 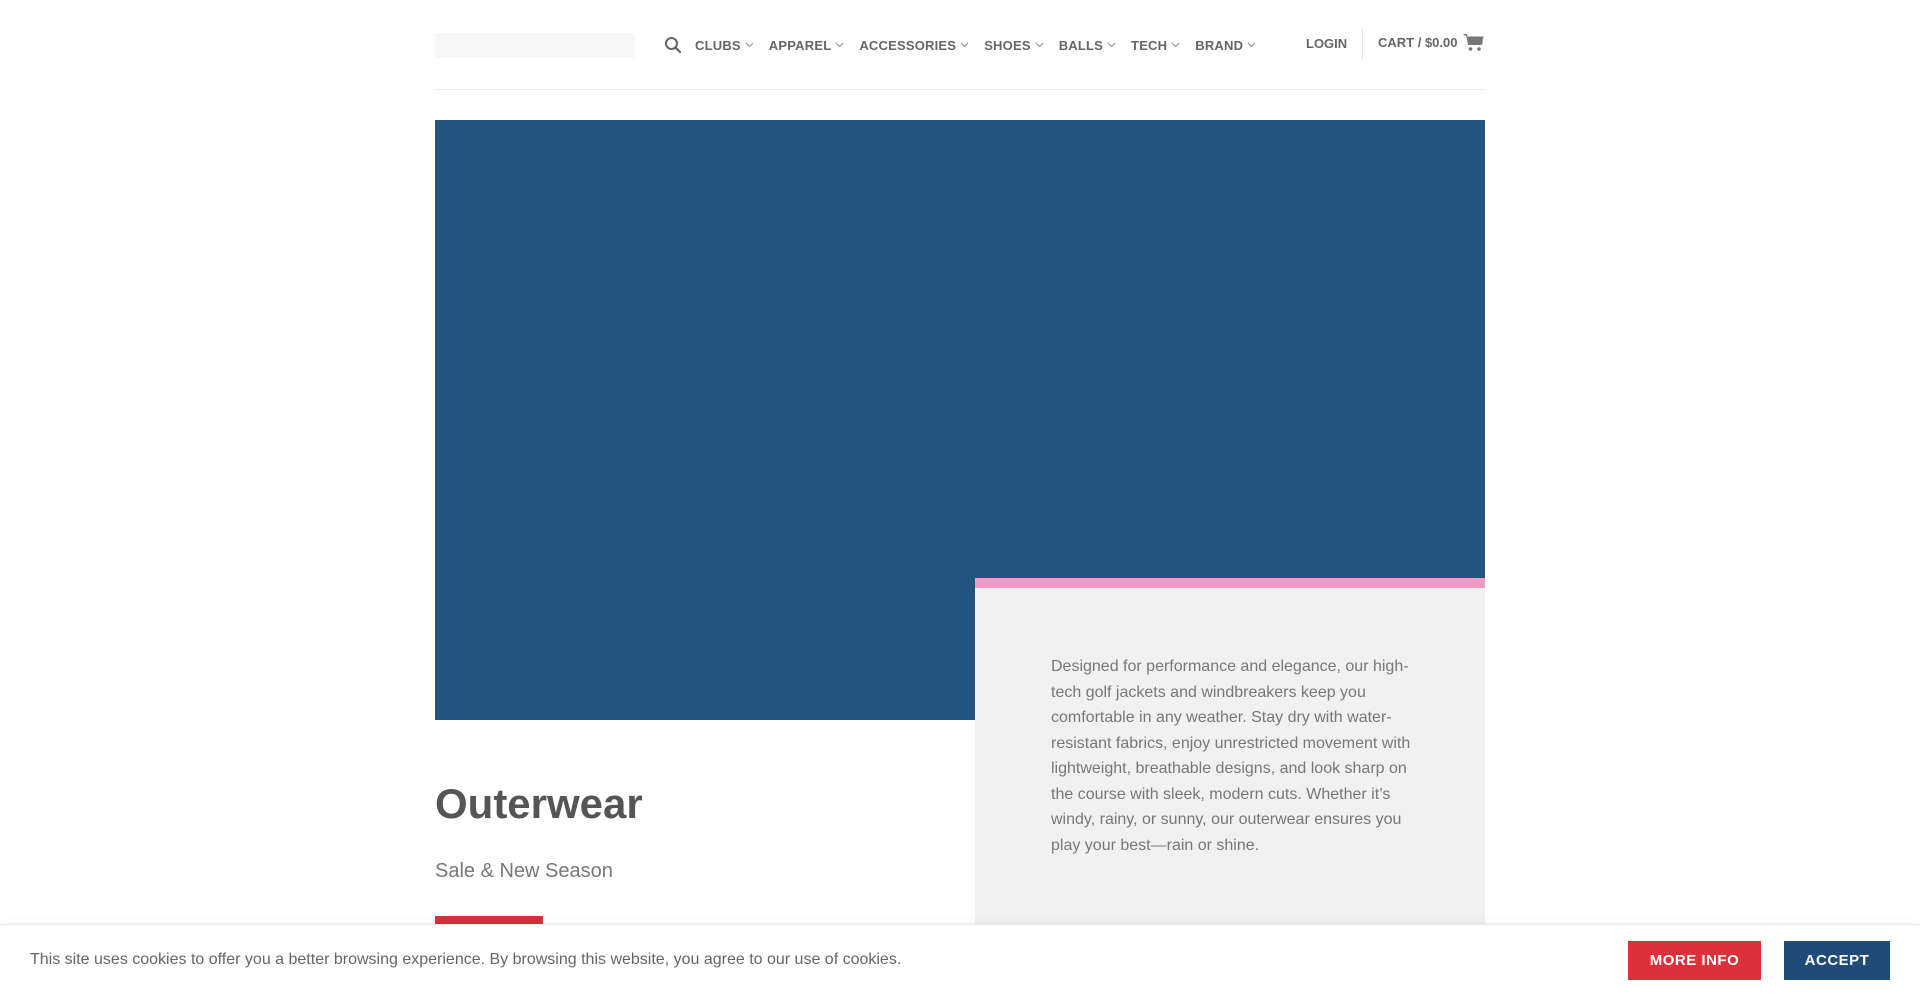 I want to click on category-title: Outerwear, so click(x=539, y=803).